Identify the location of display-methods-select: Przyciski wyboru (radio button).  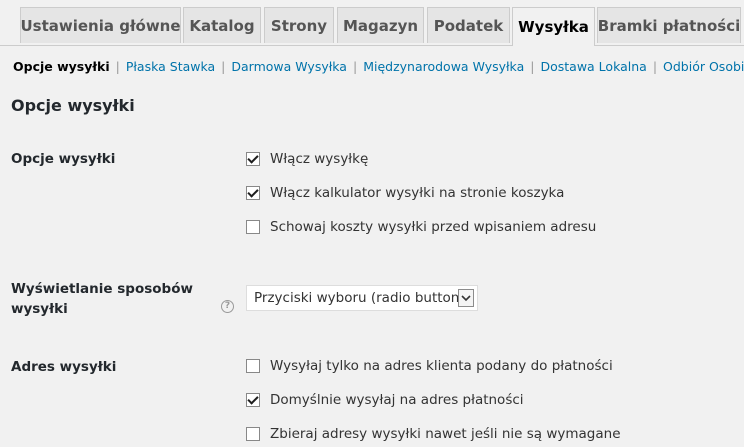
(362, 298).